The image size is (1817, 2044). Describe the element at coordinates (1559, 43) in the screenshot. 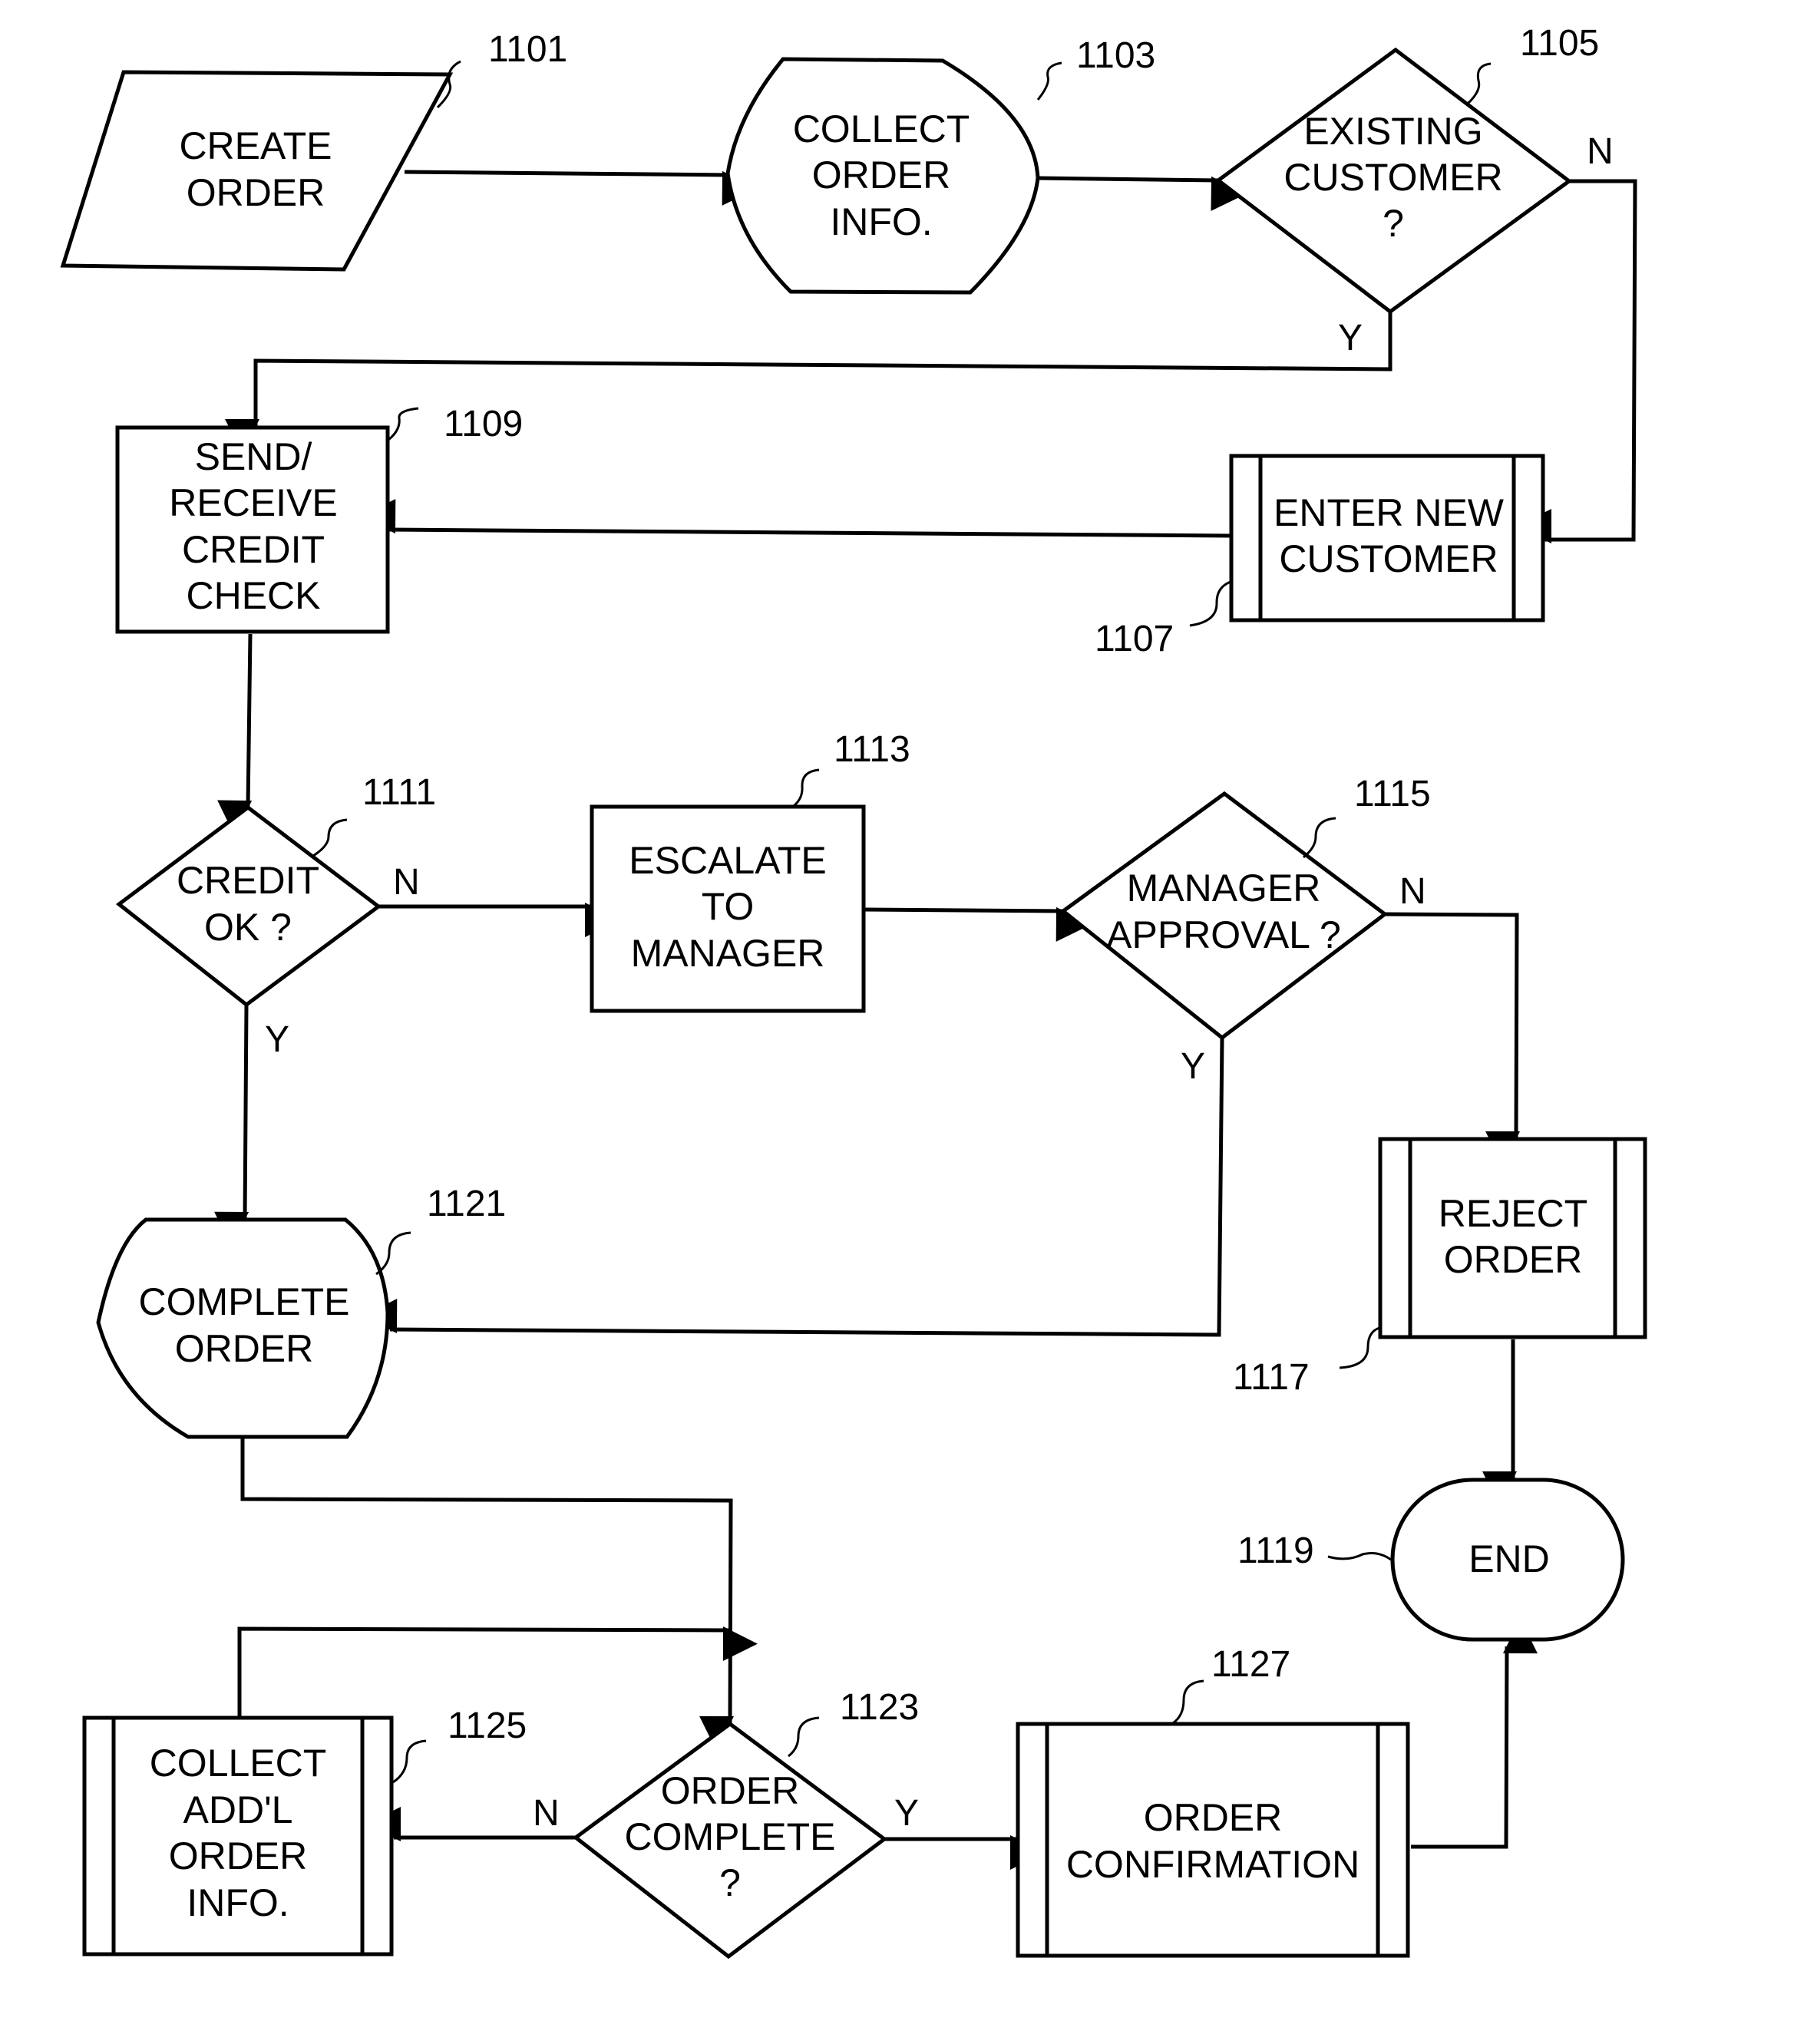

I see `ref-1105: 1105` at that location.